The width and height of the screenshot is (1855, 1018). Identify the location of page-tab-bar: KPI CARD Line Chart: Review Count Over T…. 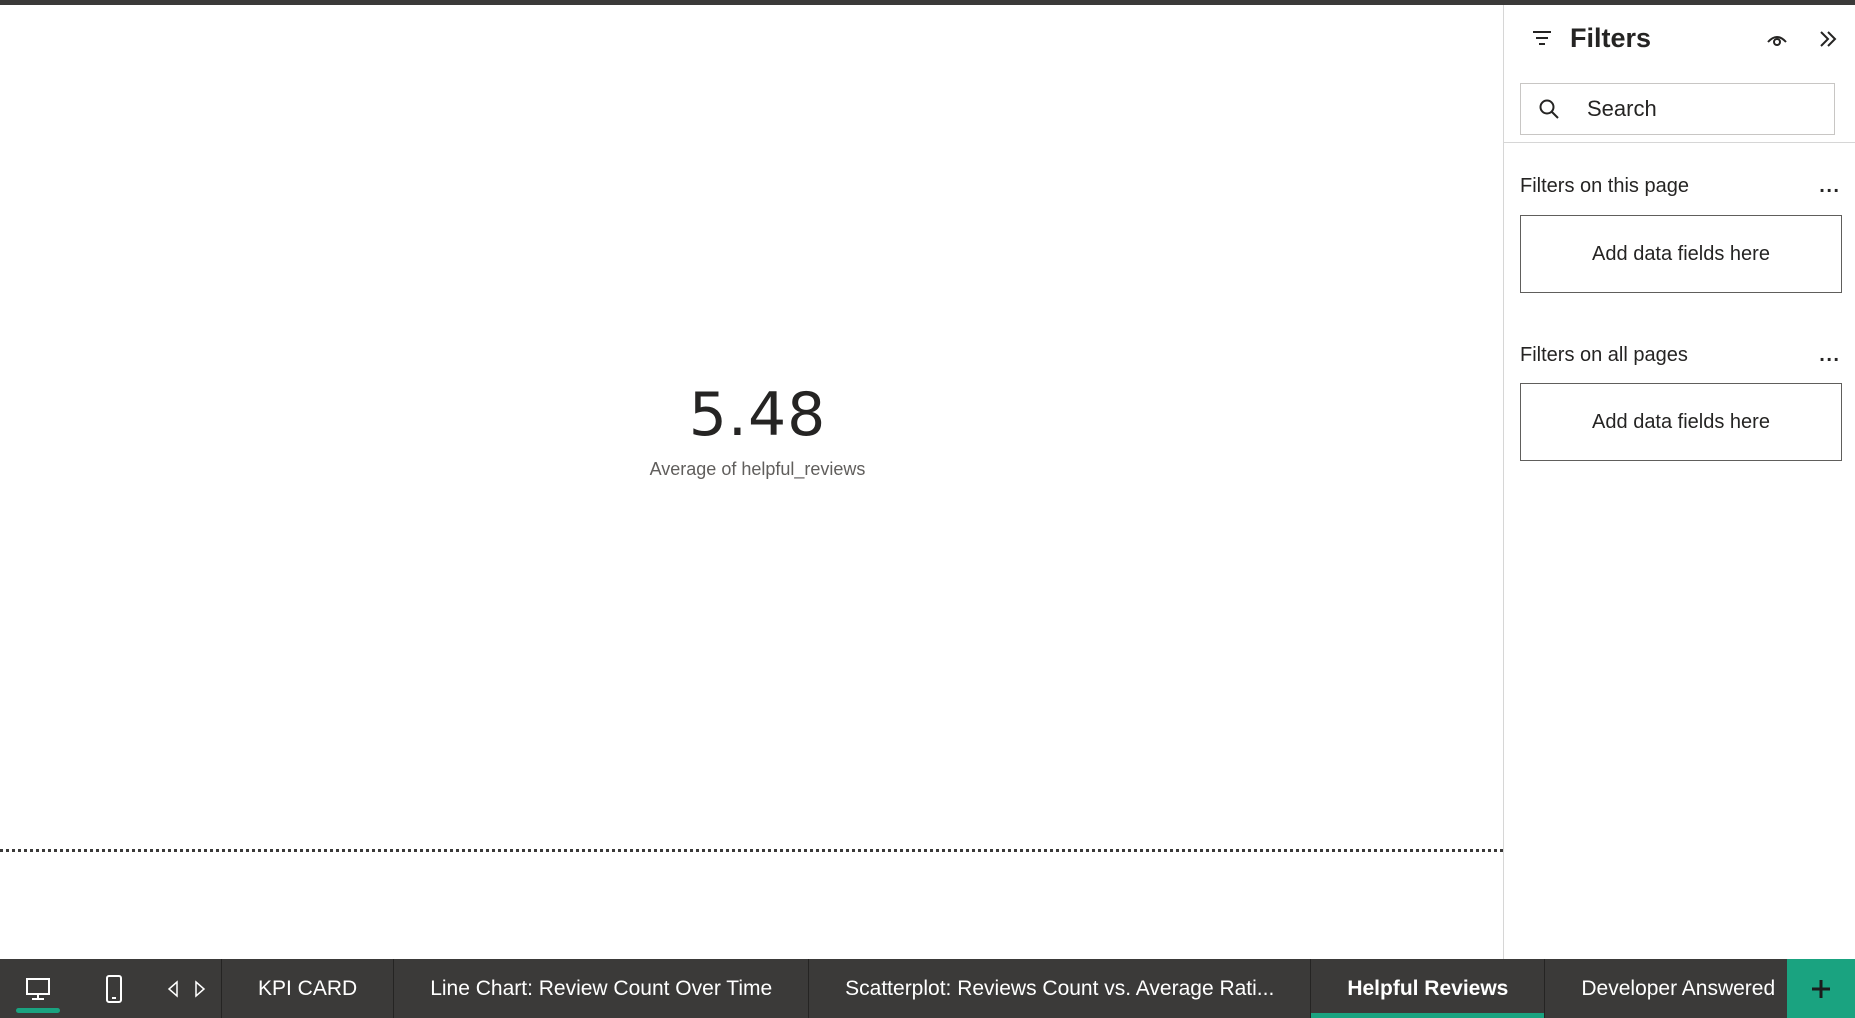
(927, 988).